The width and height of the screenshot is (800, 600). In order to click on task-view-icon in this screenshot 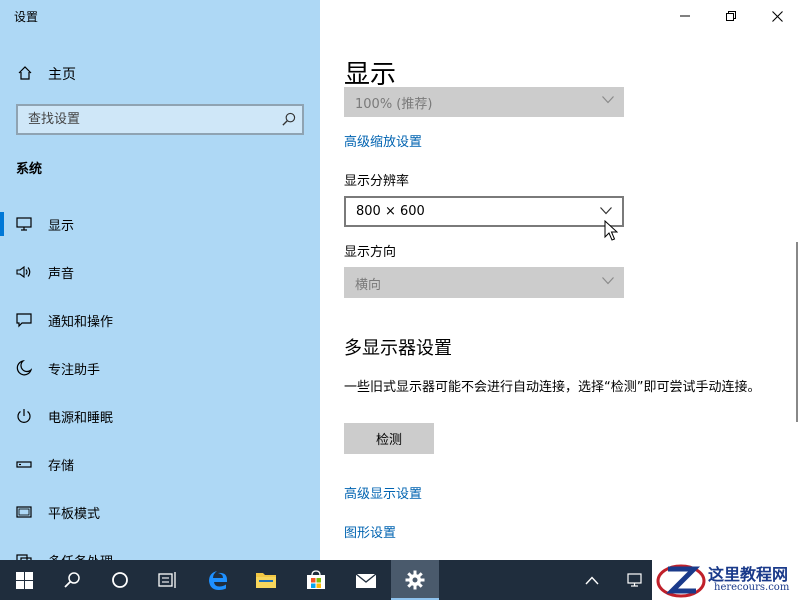, I will do `click(167, 580)`.